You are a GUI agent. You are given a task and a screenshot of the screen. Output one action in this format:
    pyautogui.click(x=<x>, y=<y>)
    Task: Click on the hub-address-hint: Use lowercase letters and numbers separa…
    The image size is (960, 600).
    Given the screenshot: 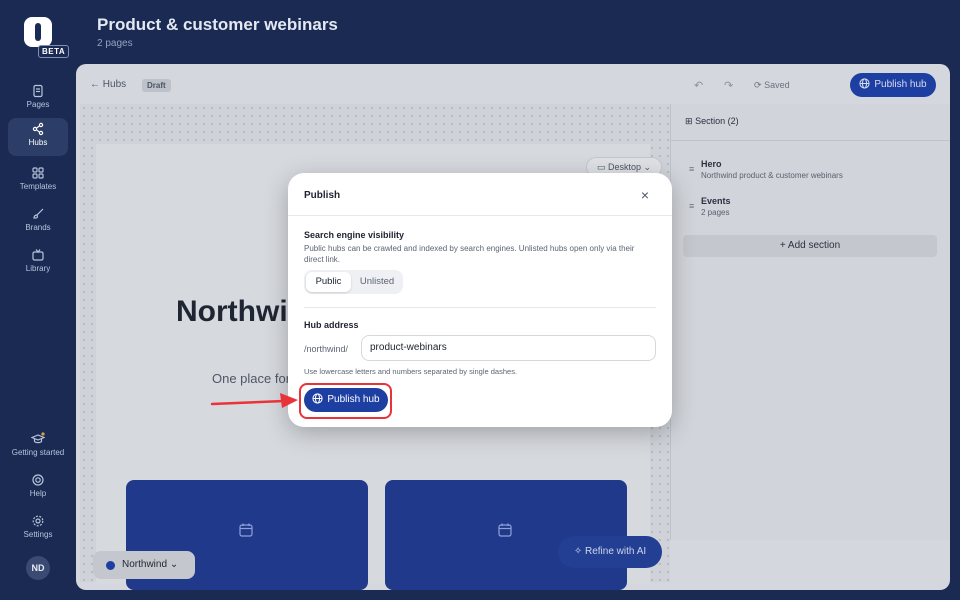 What is the action you would take?
    pyautogui.click(x=411, y=371)
    